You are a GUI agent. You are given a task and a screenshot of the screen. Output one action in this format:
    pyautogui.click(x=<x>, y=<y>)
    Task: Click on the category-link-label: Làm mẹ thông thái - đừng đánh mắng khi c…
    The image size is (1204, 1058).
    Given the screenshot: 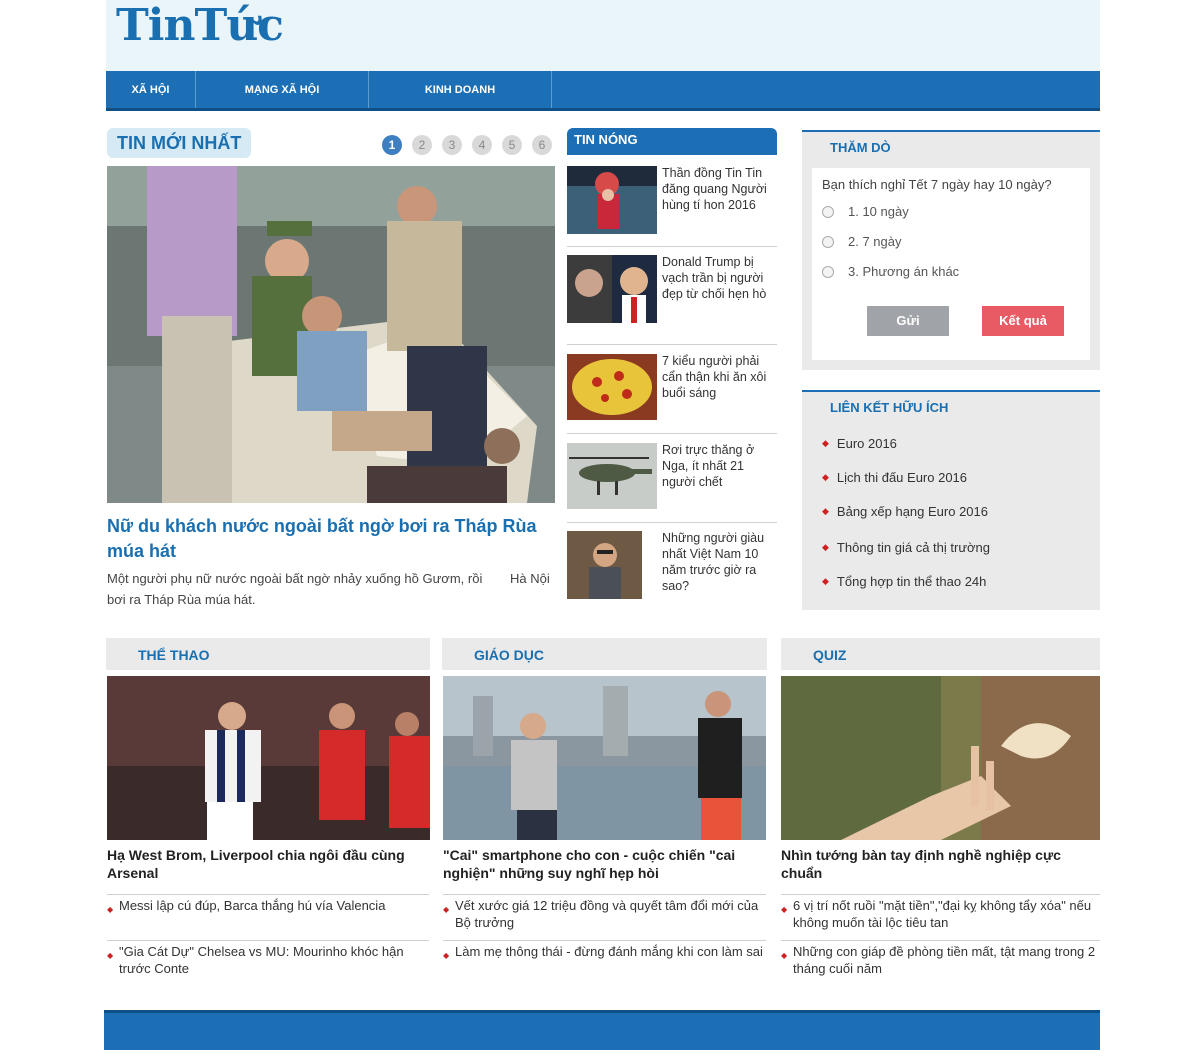 What is the action you would take?
    pyautogui.click(x=609, y=951)
    